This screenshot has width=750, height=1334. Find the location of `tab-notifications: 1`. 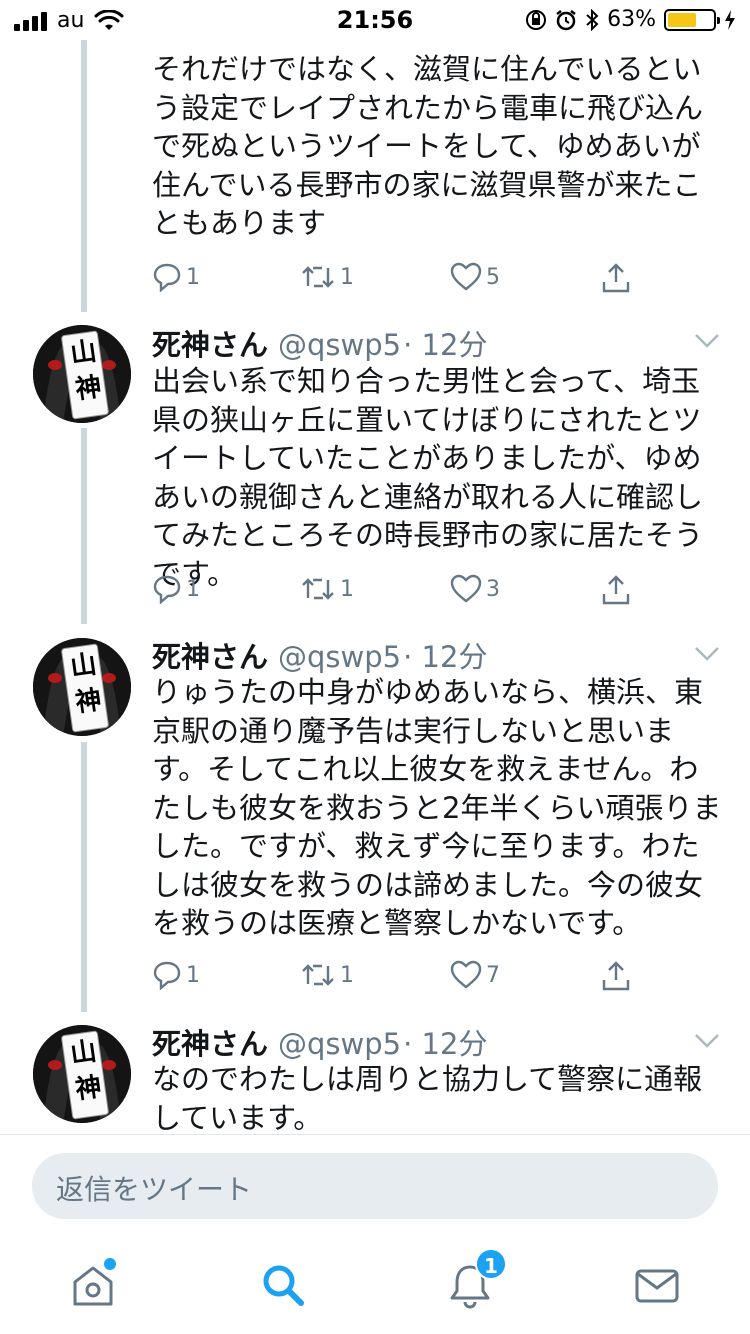

tab-notifications: 1 is located at coordinates (476, 1279).